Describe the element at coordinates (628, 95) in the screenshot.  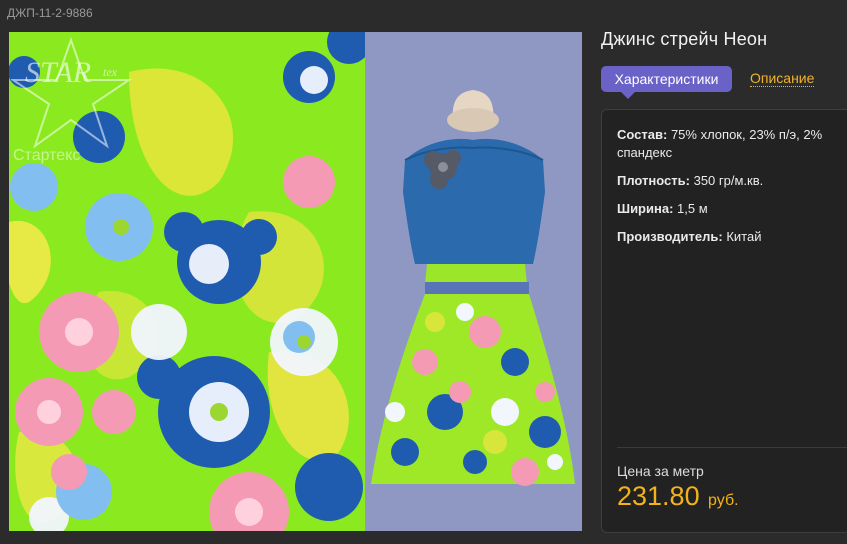
I see `tab-caret-icon` at that location.